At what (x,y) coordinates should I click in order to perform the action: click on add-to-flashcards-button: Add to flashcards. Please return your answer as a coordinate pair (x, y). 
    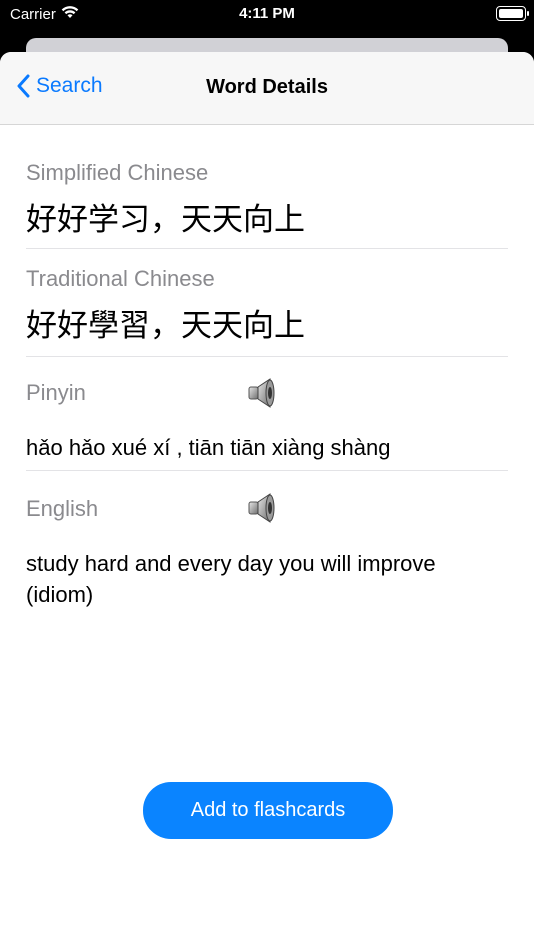
    Looking at the image, I should click on (268, 810).